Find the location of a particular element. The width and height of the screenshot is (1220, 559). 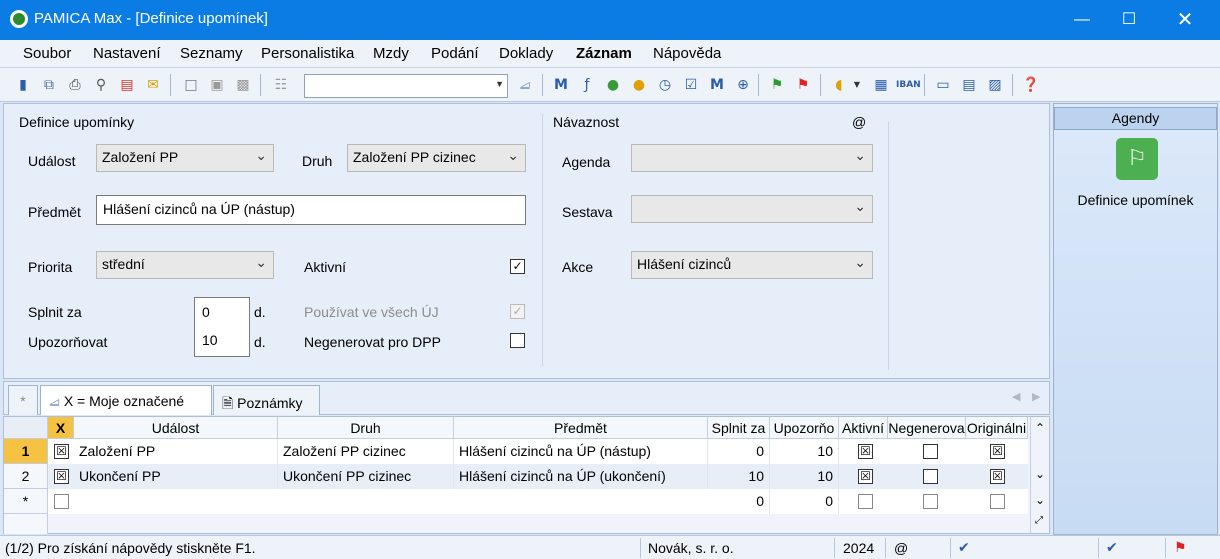

menu-mzdy: Mzdy is located at coordinates (391, 53).